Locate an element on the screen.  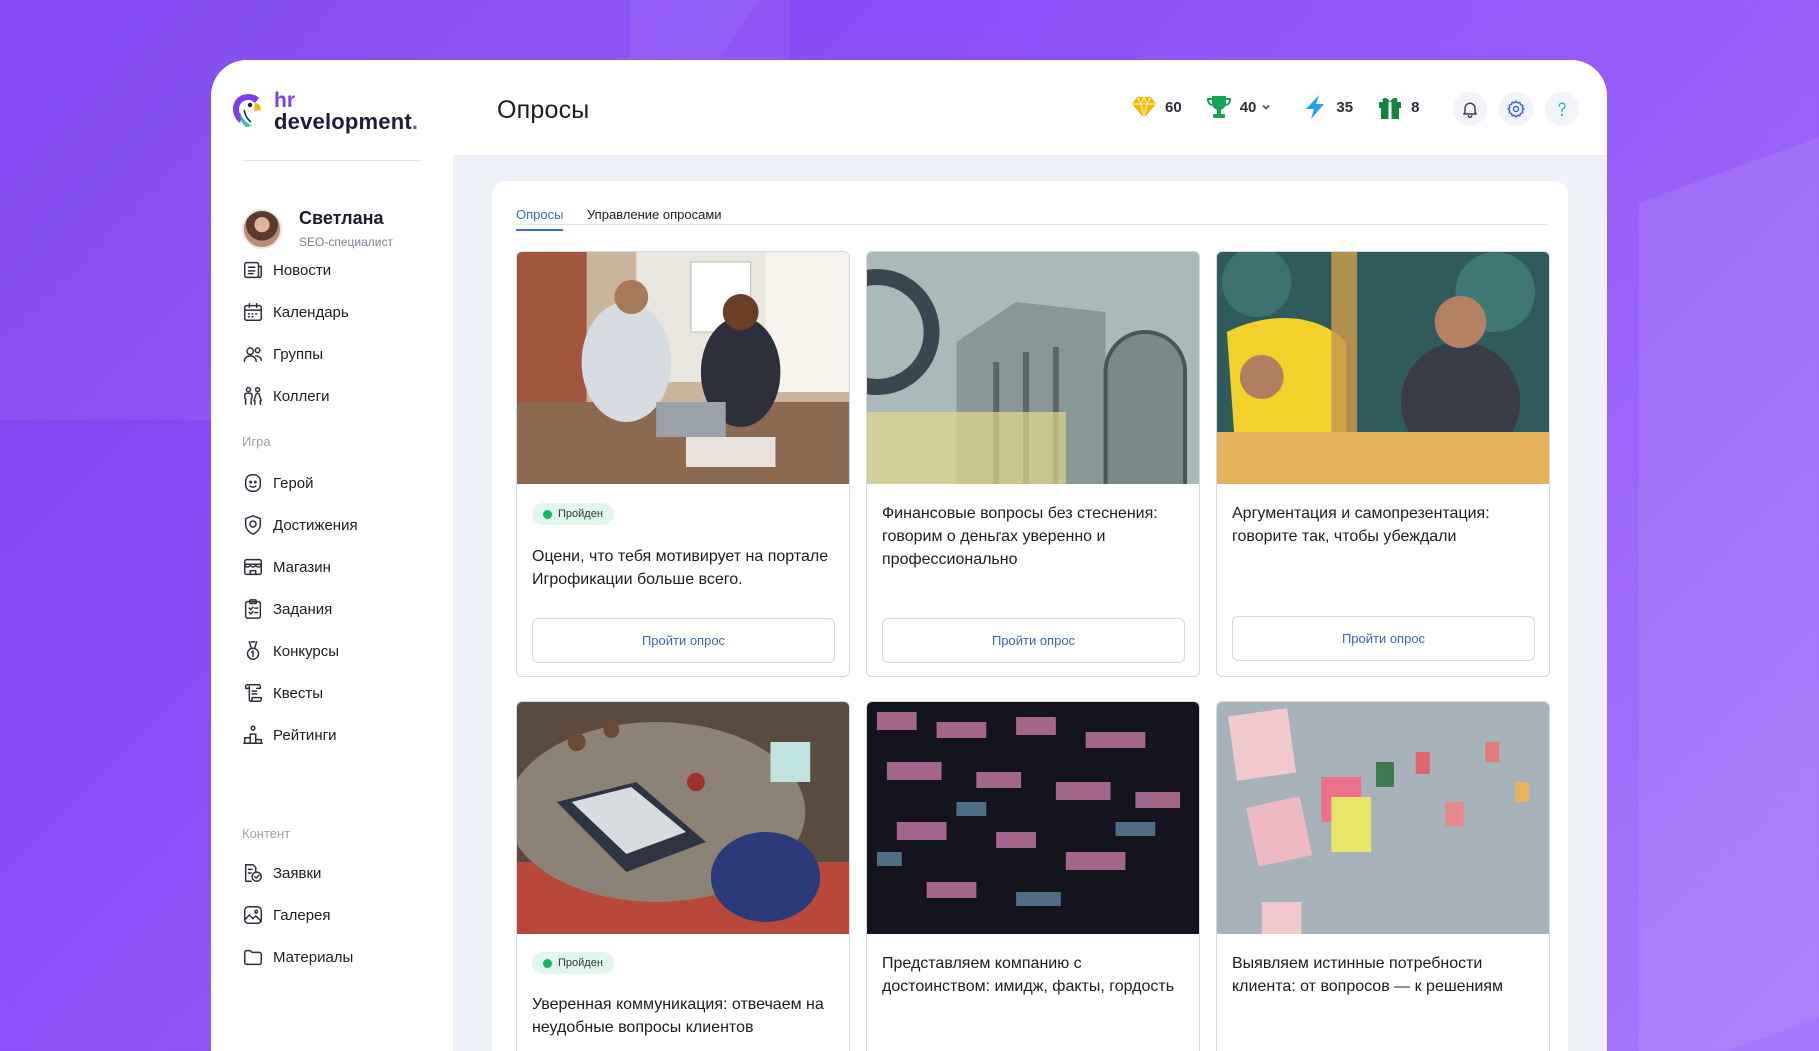
profile-role: SEO-специалист is located at coordinates (346, 242).